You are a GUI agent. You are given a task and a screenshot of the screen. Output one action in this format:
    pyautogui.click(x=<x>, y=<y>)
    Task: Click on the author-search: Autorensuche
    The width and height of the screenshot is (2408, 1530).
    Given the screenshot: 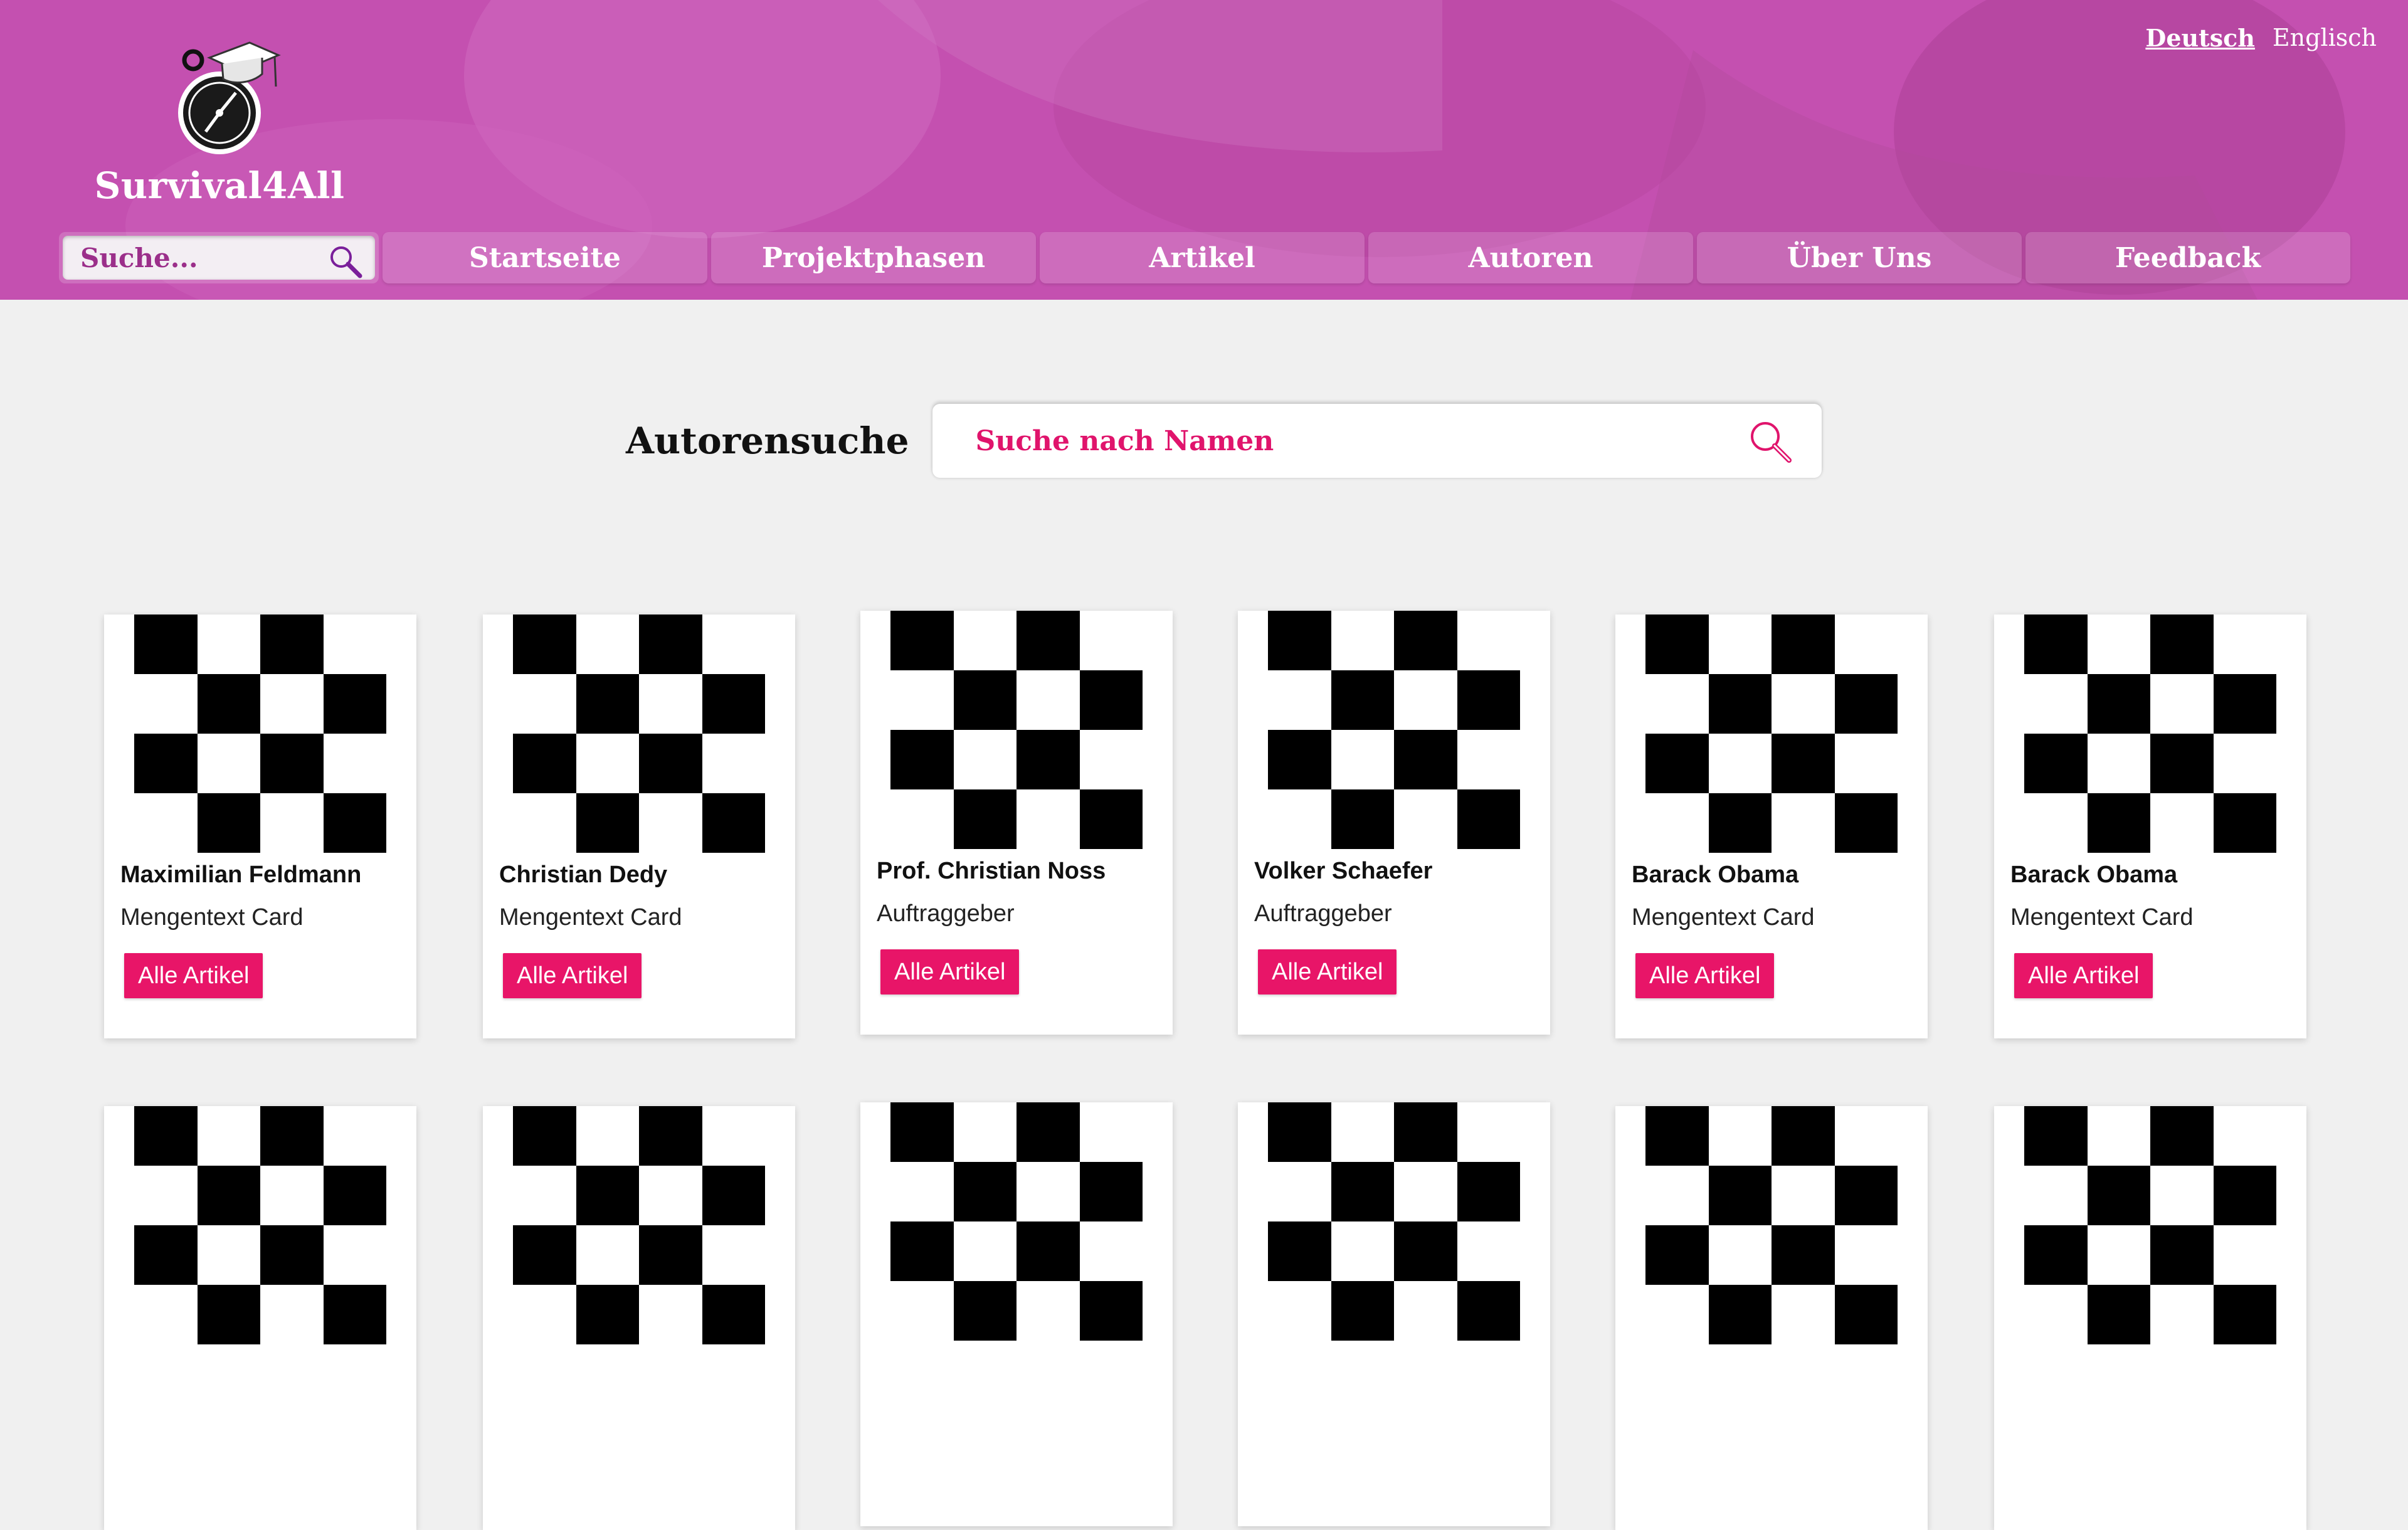 What is the action you would take?
    pyautogui.click(x=1224, y=441)
    